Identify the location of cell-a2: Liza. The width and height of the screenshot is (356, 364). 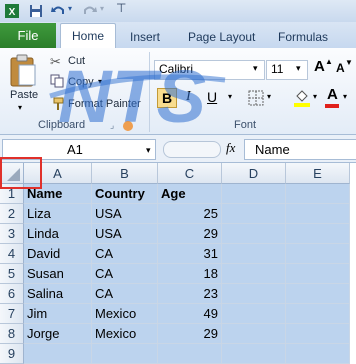
(58, 214).